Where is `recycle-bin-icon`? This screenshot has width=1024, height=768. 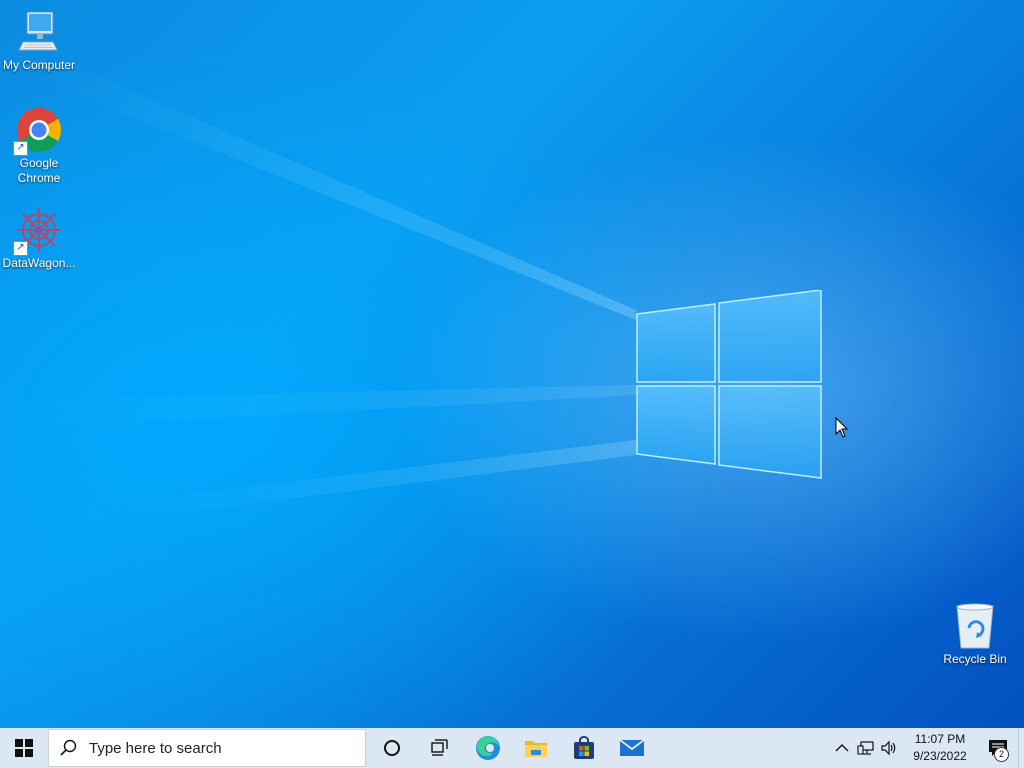
recycle-bin-icon is located at coordinates (975, 626).